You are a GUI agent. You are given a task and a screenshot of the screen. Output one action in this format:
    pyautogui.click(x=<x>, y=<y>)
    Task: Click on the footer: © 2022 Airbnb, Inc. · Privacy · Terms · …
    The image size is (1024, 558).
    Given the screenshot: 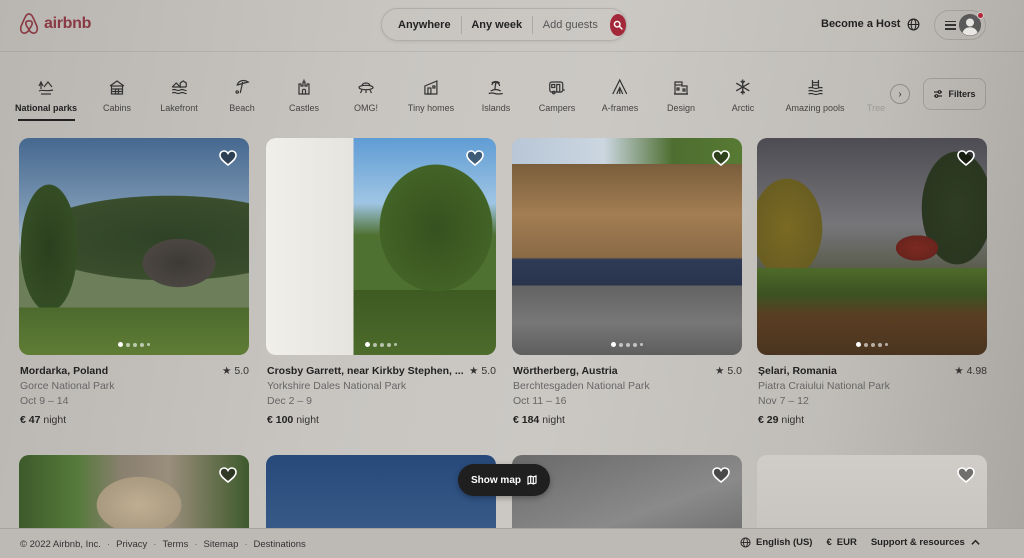 What is the action you would take?
    pyautogui.click(x=512, y=543)
    